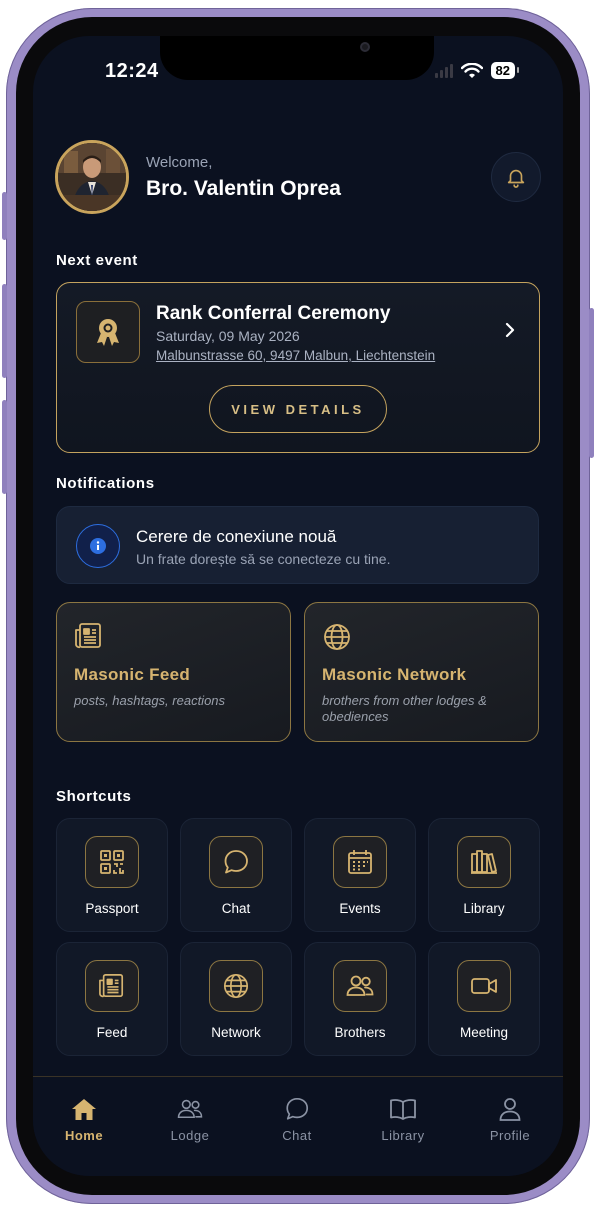  I want to click on shortcut-library: Library, so click(484, 875).